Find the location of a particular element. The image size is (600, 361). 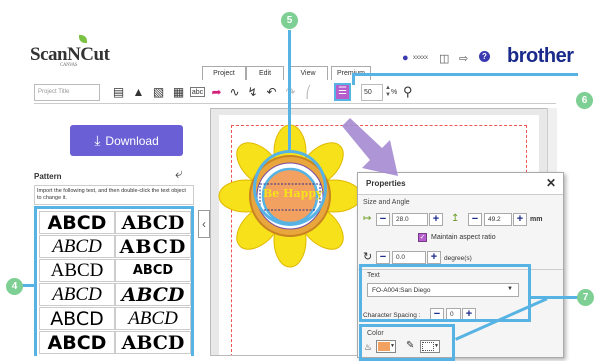

cart-icon: ◫ is located at coordinates (444, 58).